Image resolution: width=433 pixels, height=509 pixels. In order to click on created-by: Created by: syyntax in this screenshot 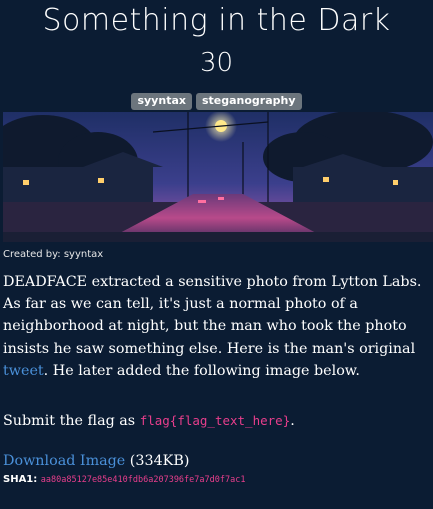, I will do `click(53, 254)`.